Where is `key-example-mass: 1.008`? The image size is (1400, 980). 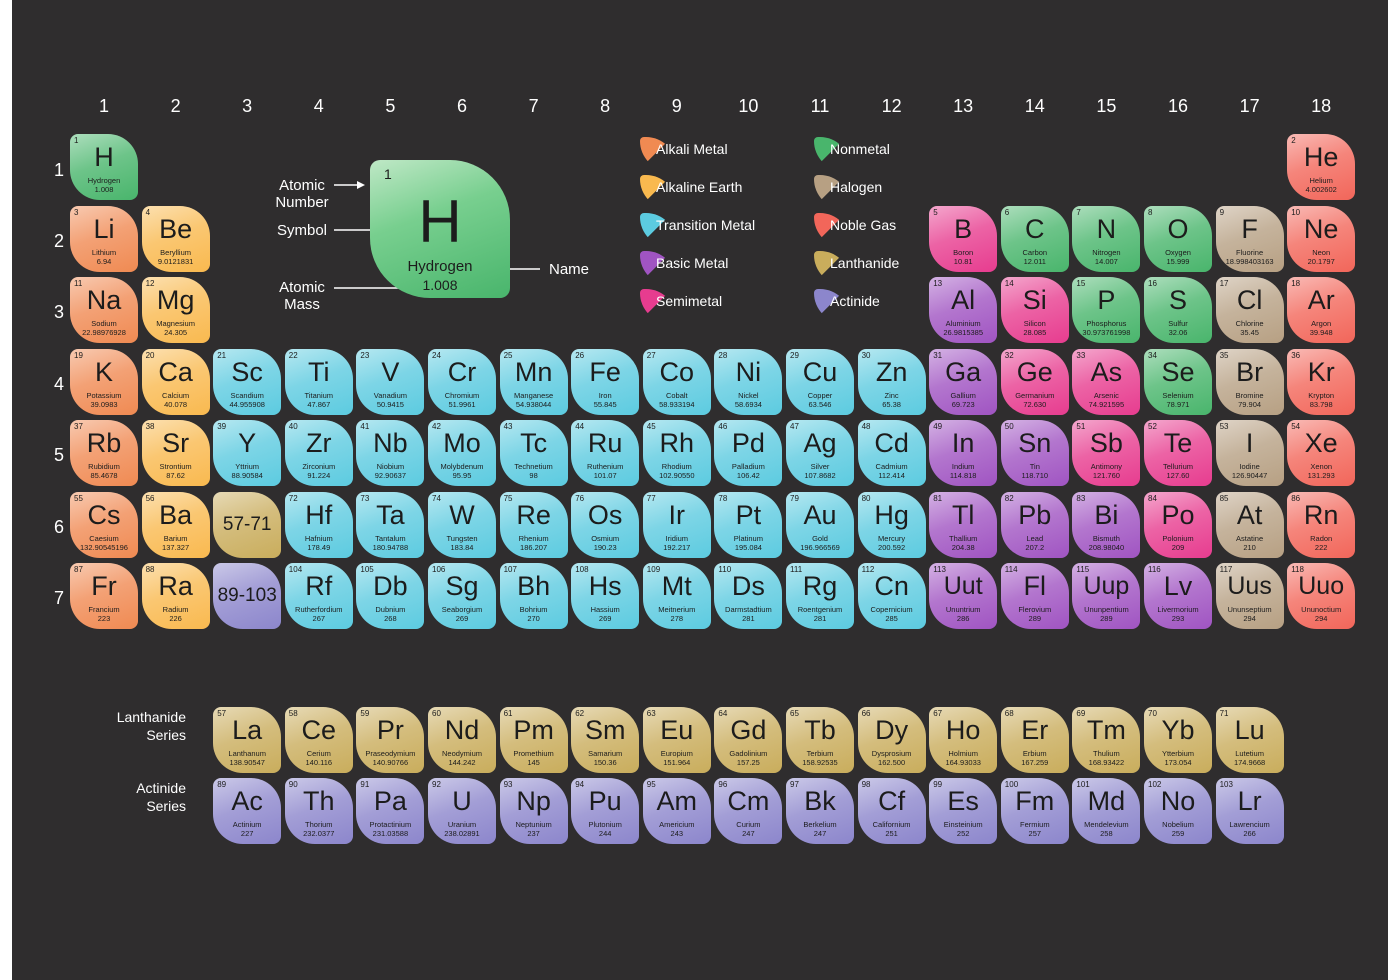 key-example-mass: 1.008 is located at coordinates (440, 285).